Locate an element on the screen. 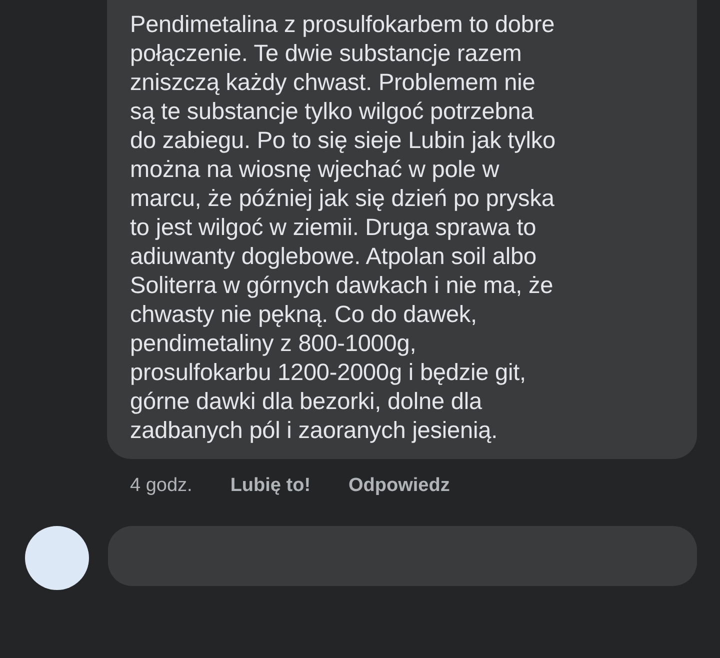 Image resolution: width=720 pixels, height=658 pixels. comment-action-link: Odpowiedz is located at coordinates (399, 486).